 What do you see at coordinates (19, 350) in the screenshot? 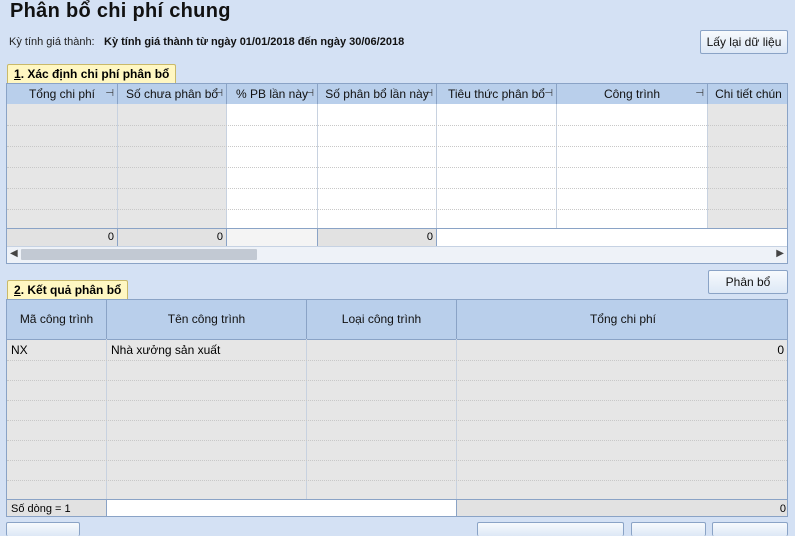
I see `cell-project-code: NX` at bounding box center [19, 350].